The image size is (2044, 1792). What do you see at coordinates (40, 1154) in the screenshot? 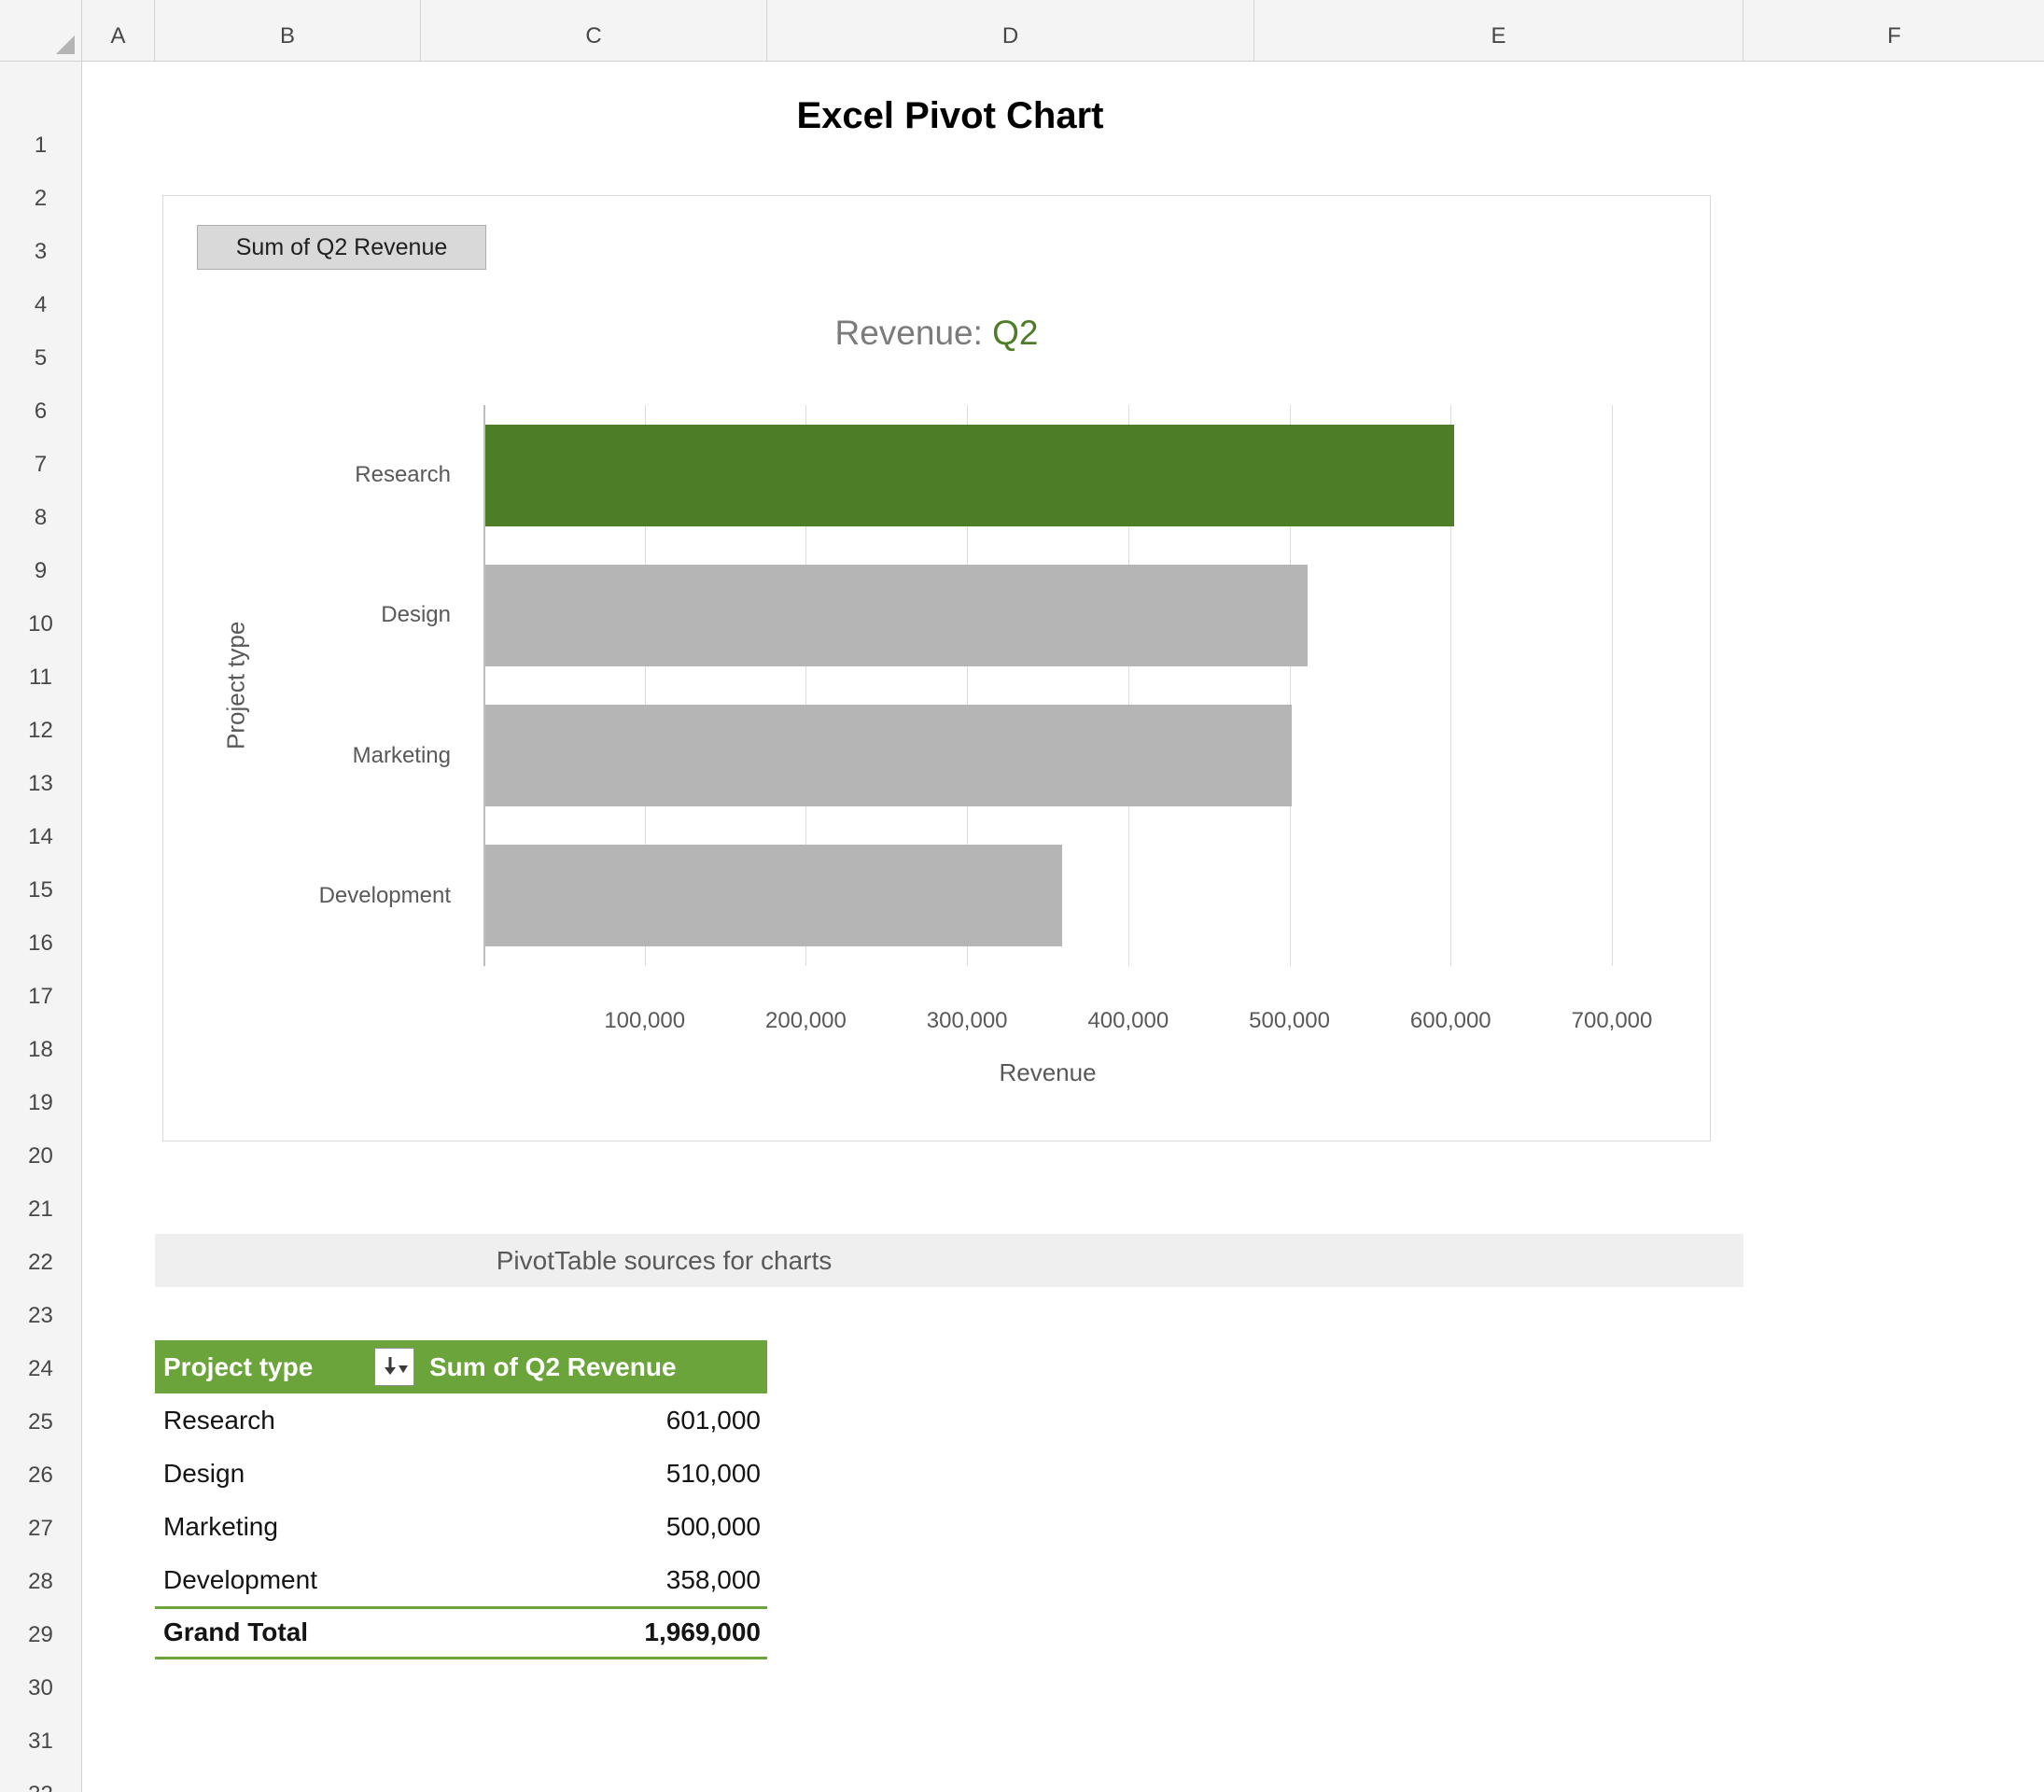
I see `row-header-20: 20` at bounding box center [40, 1154].